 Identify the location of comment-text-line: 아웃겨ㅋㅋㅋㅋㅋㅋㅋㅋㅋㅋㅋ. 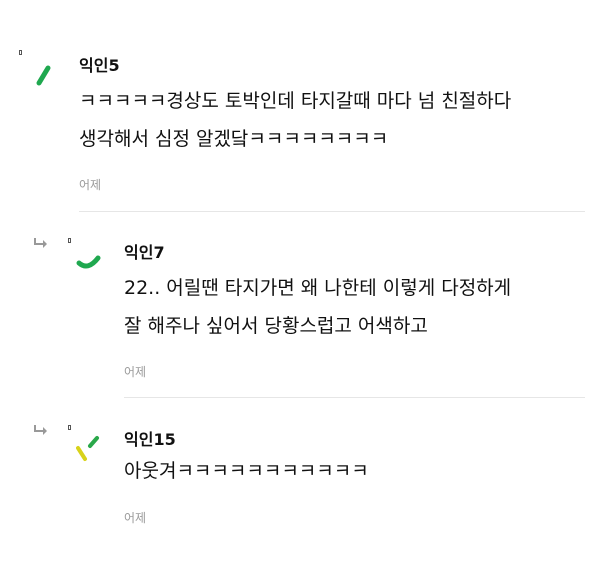
(246, 471).